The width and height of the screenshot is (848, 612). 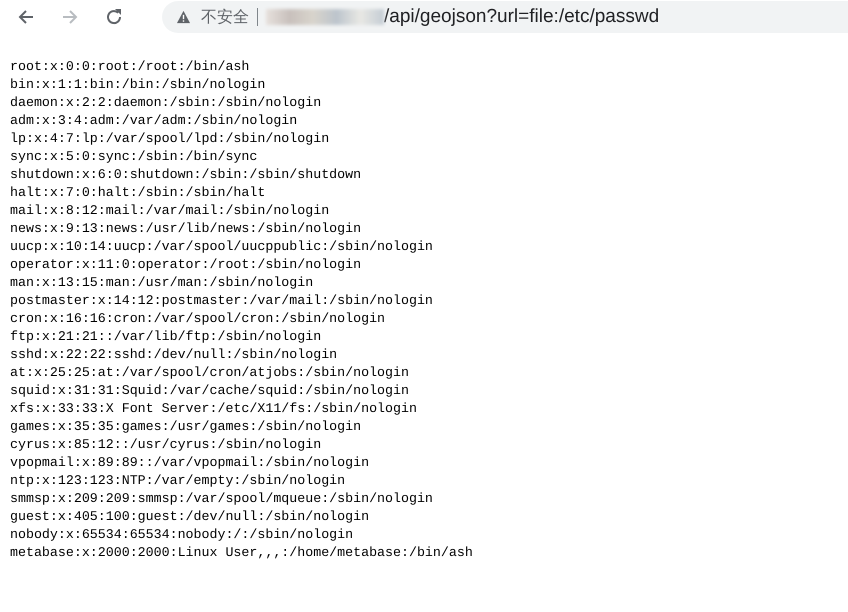 I want to click on file-line: mail:x:8:12:mail:/var/mail:/sbin/nologin, so click(x=170, y=211).